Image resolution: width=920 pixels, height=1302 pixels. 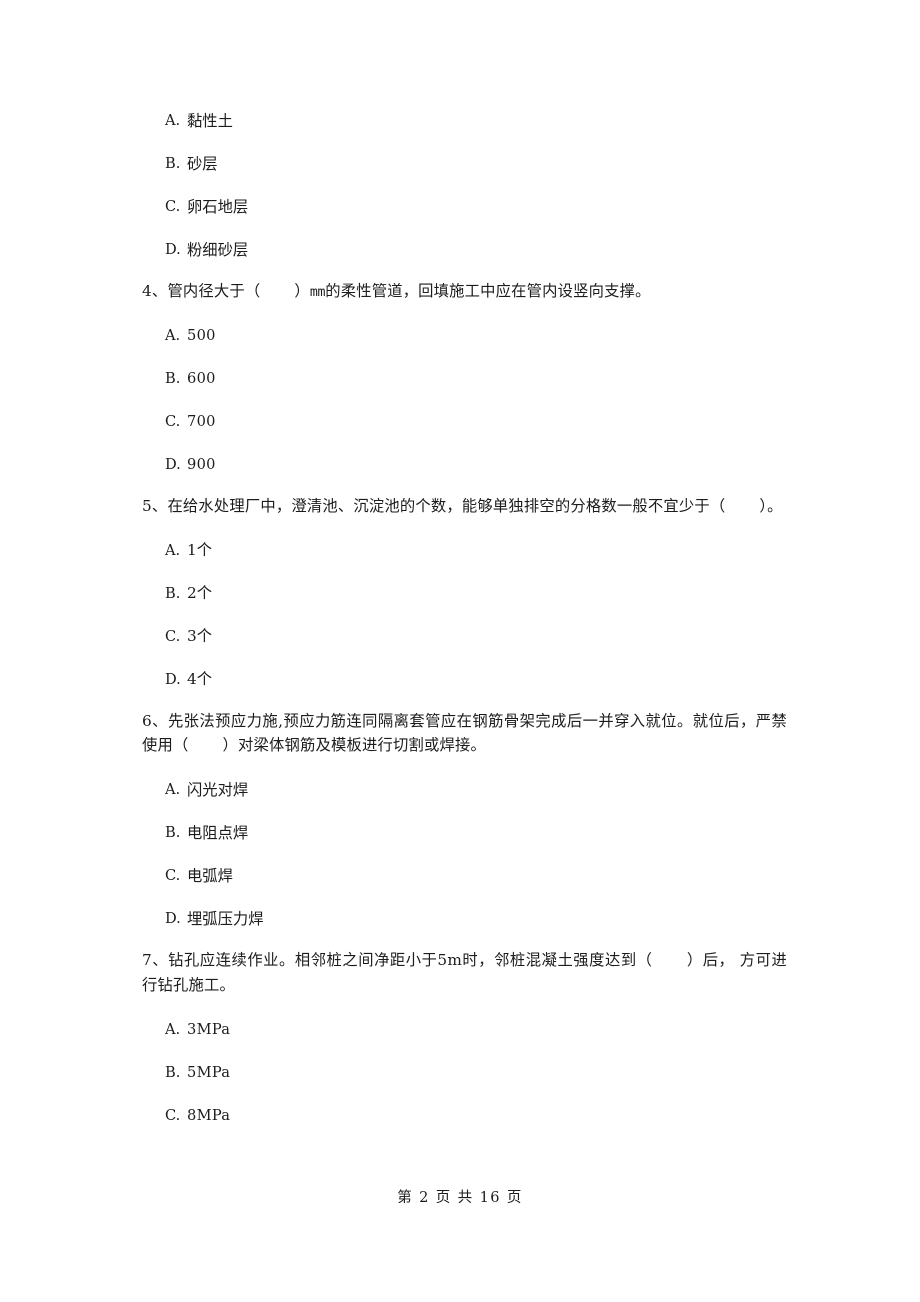 What do you see at coordinates (218, 832) in the screenshot?
I see `option-text: 电阻点焊` at bounding box center [218, 832].